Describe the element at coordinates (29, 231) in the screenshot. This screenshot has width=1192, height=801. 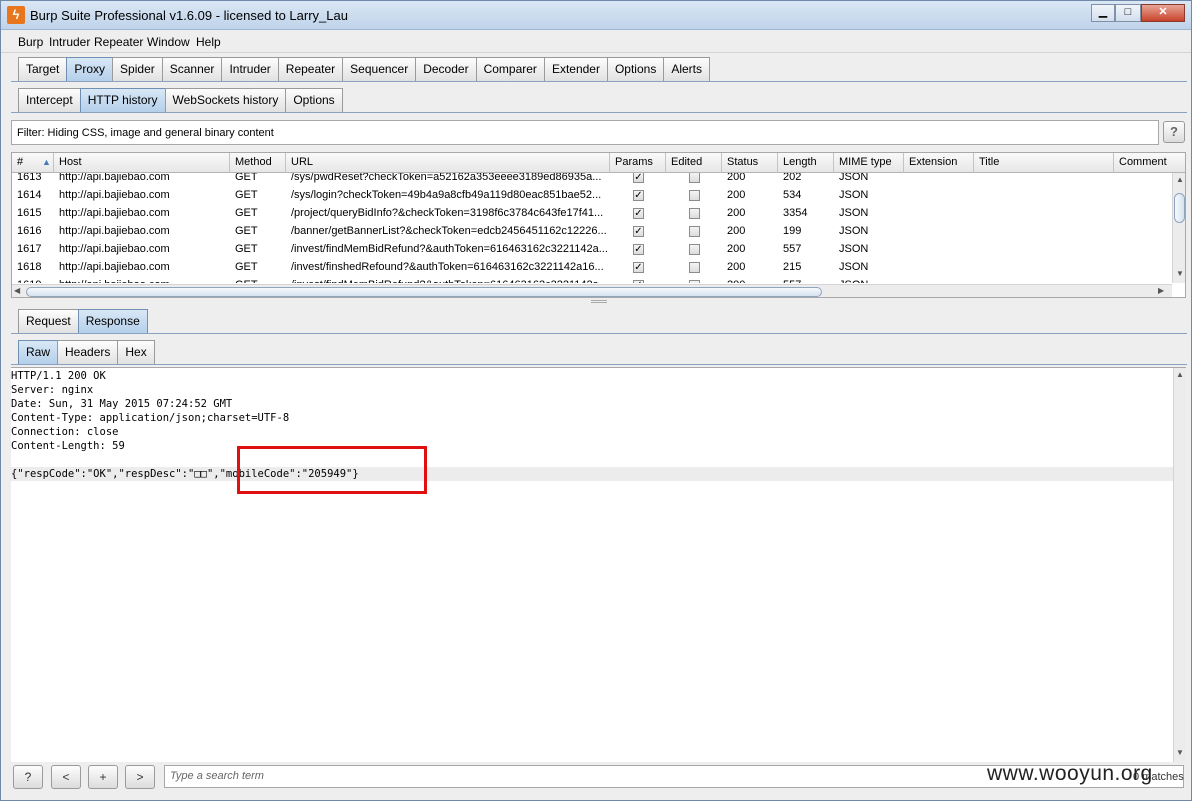
I see `cell-number: 1616` at that location.